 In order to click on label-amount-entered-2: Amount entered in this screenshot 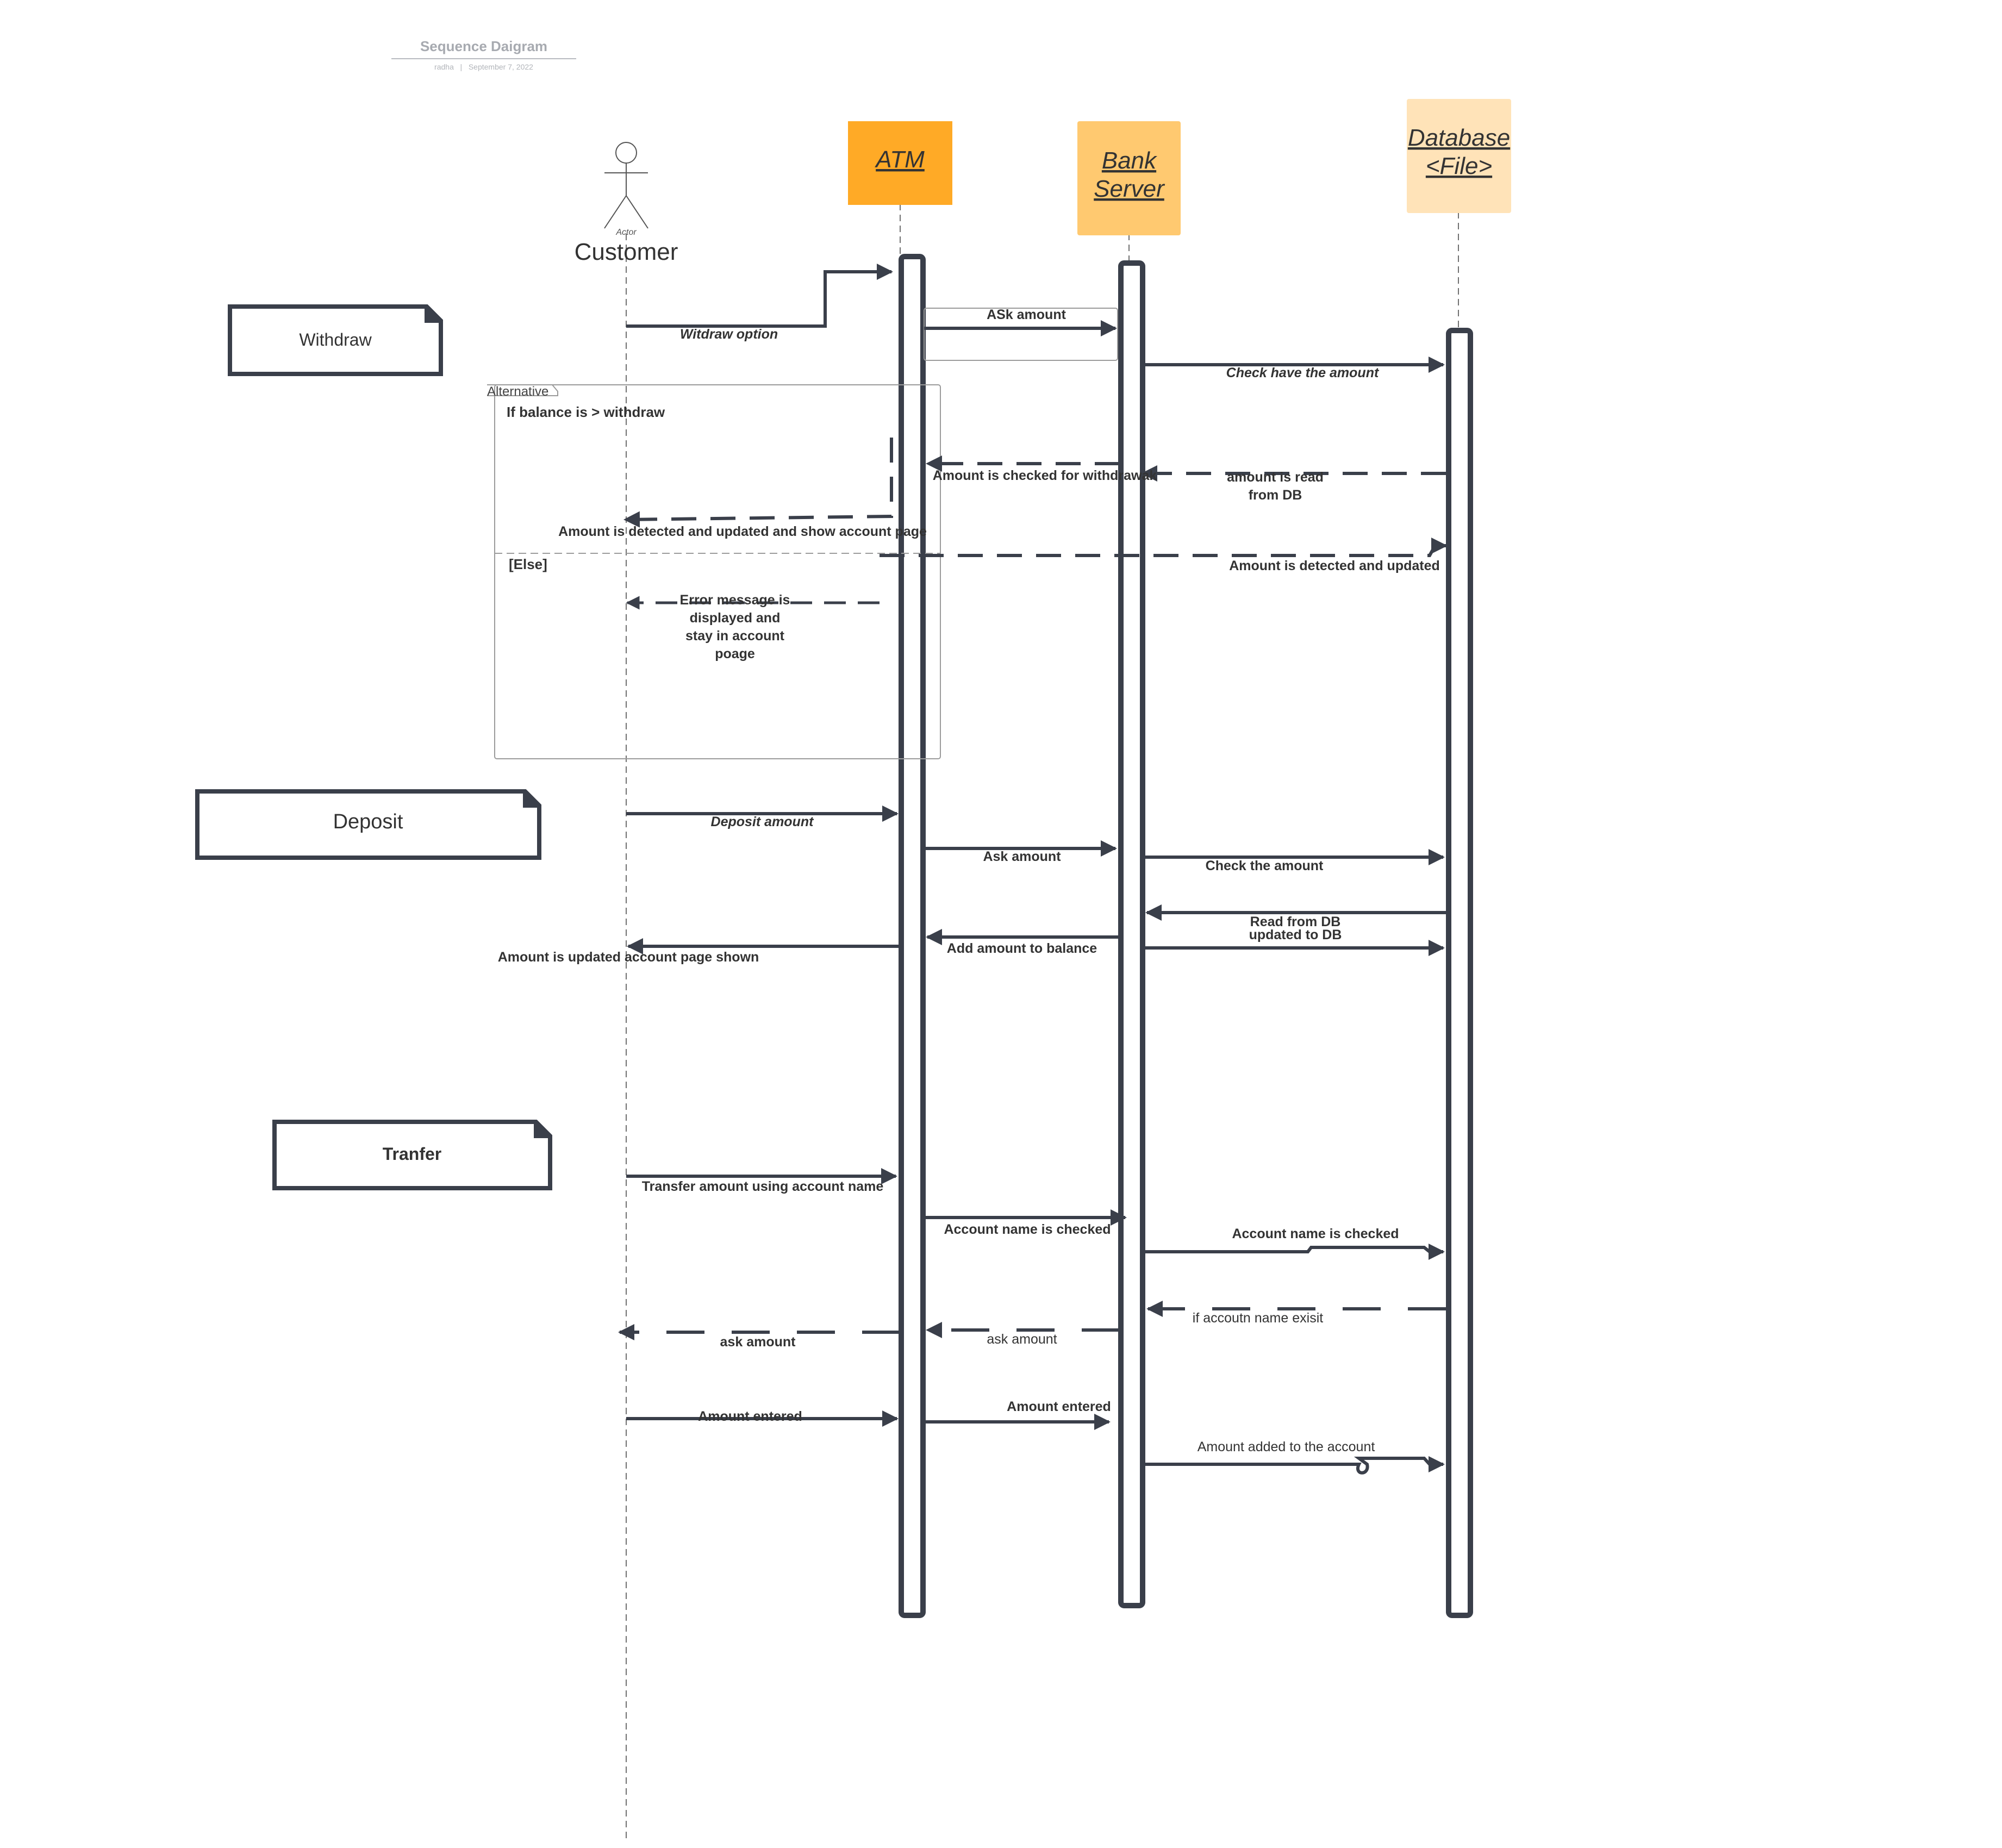, I will do `click(1059, 1406)`.